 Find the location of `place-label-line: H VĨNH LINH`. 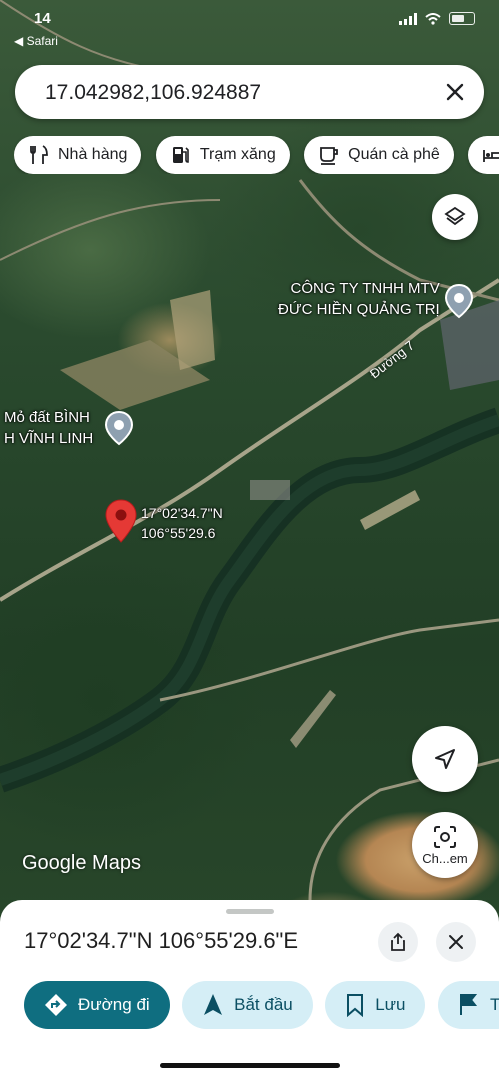

place-label-line: H VĨNH LINH is located at coordinates (49, 438).